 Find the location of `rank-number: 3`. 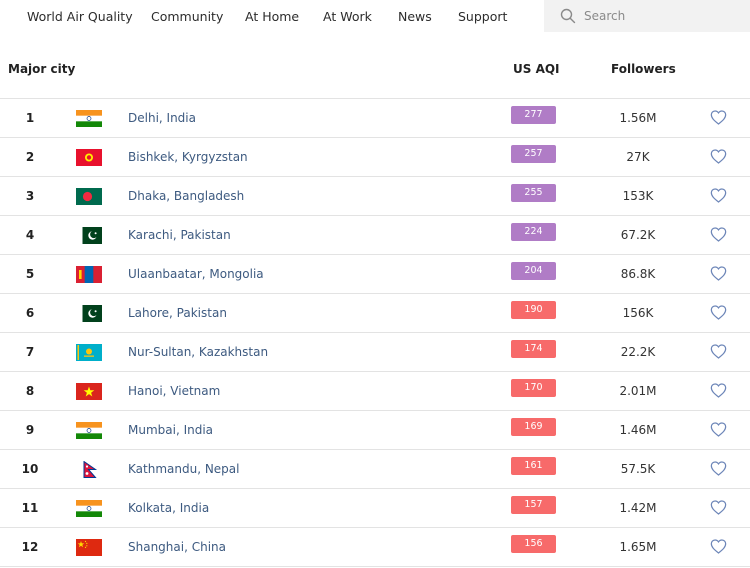

rank-number: 3 is located at coordinates (30, 196).